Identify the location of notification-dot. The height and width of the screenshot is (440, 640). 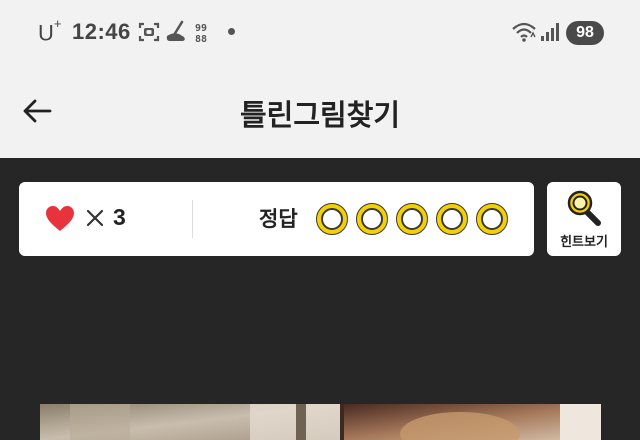
(231, 31).